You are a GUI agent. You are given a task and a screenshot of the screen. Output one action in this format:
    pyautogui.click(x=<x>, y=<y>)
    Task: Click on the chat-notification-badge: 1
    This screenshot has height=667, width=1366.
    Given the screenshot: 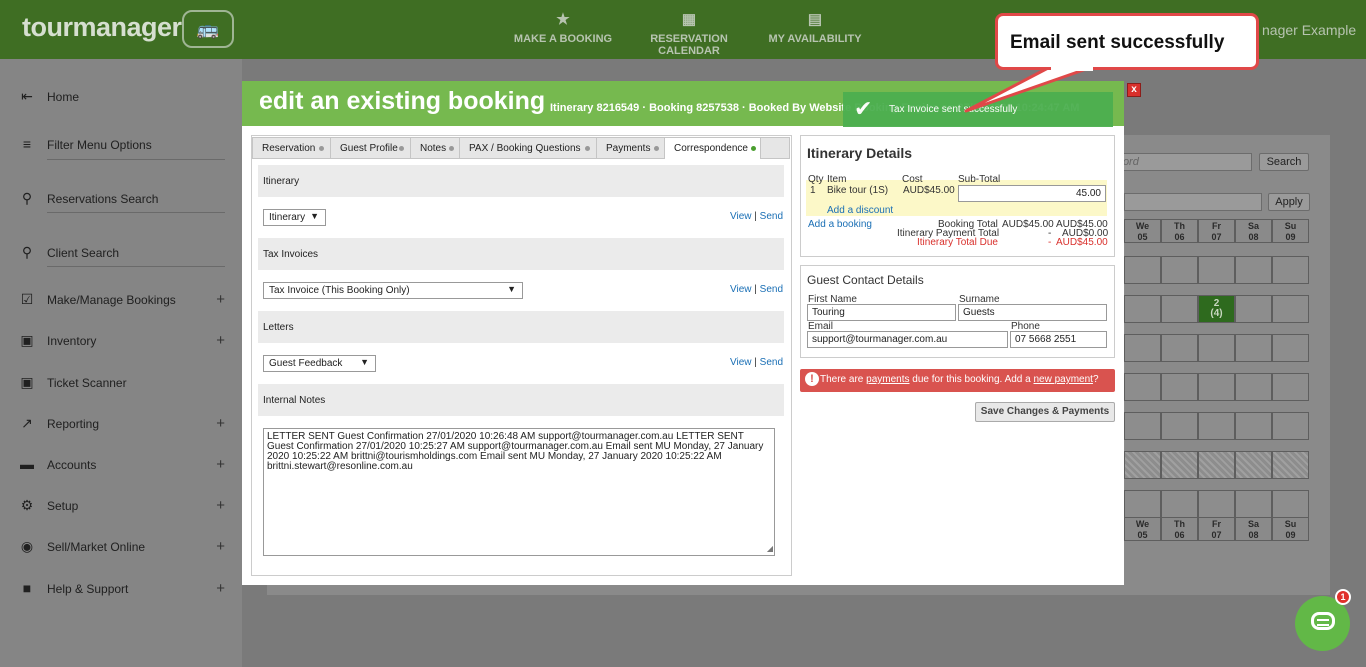 What is the action you would take?
    pyautogui.click(x=1343, y=597)
    